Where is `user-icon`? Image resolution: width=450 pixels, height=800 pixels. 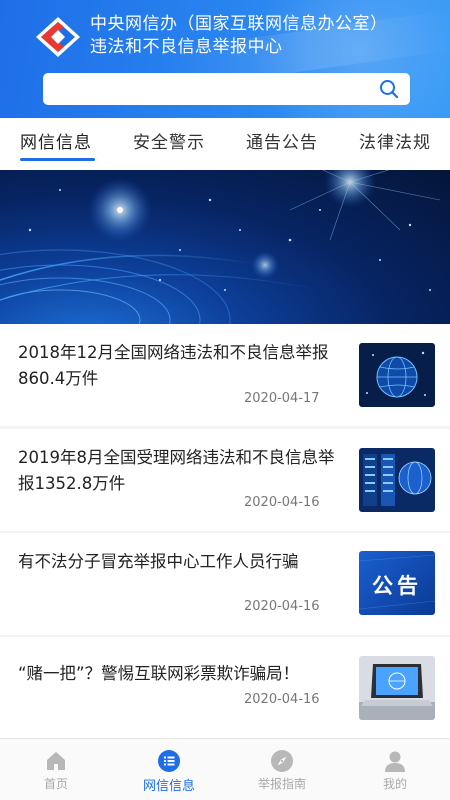 user-icon is located at coordinates (395, 761).